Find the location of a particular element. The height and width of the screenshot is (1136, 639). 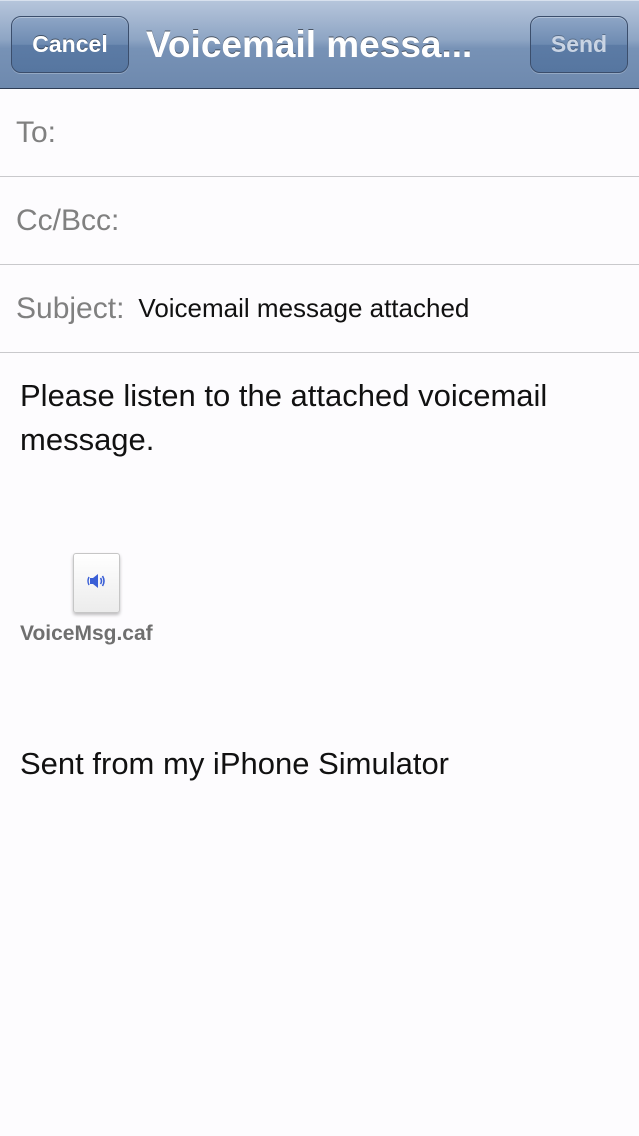

cancel-button: Cancel is located at coordinates (70, 44).